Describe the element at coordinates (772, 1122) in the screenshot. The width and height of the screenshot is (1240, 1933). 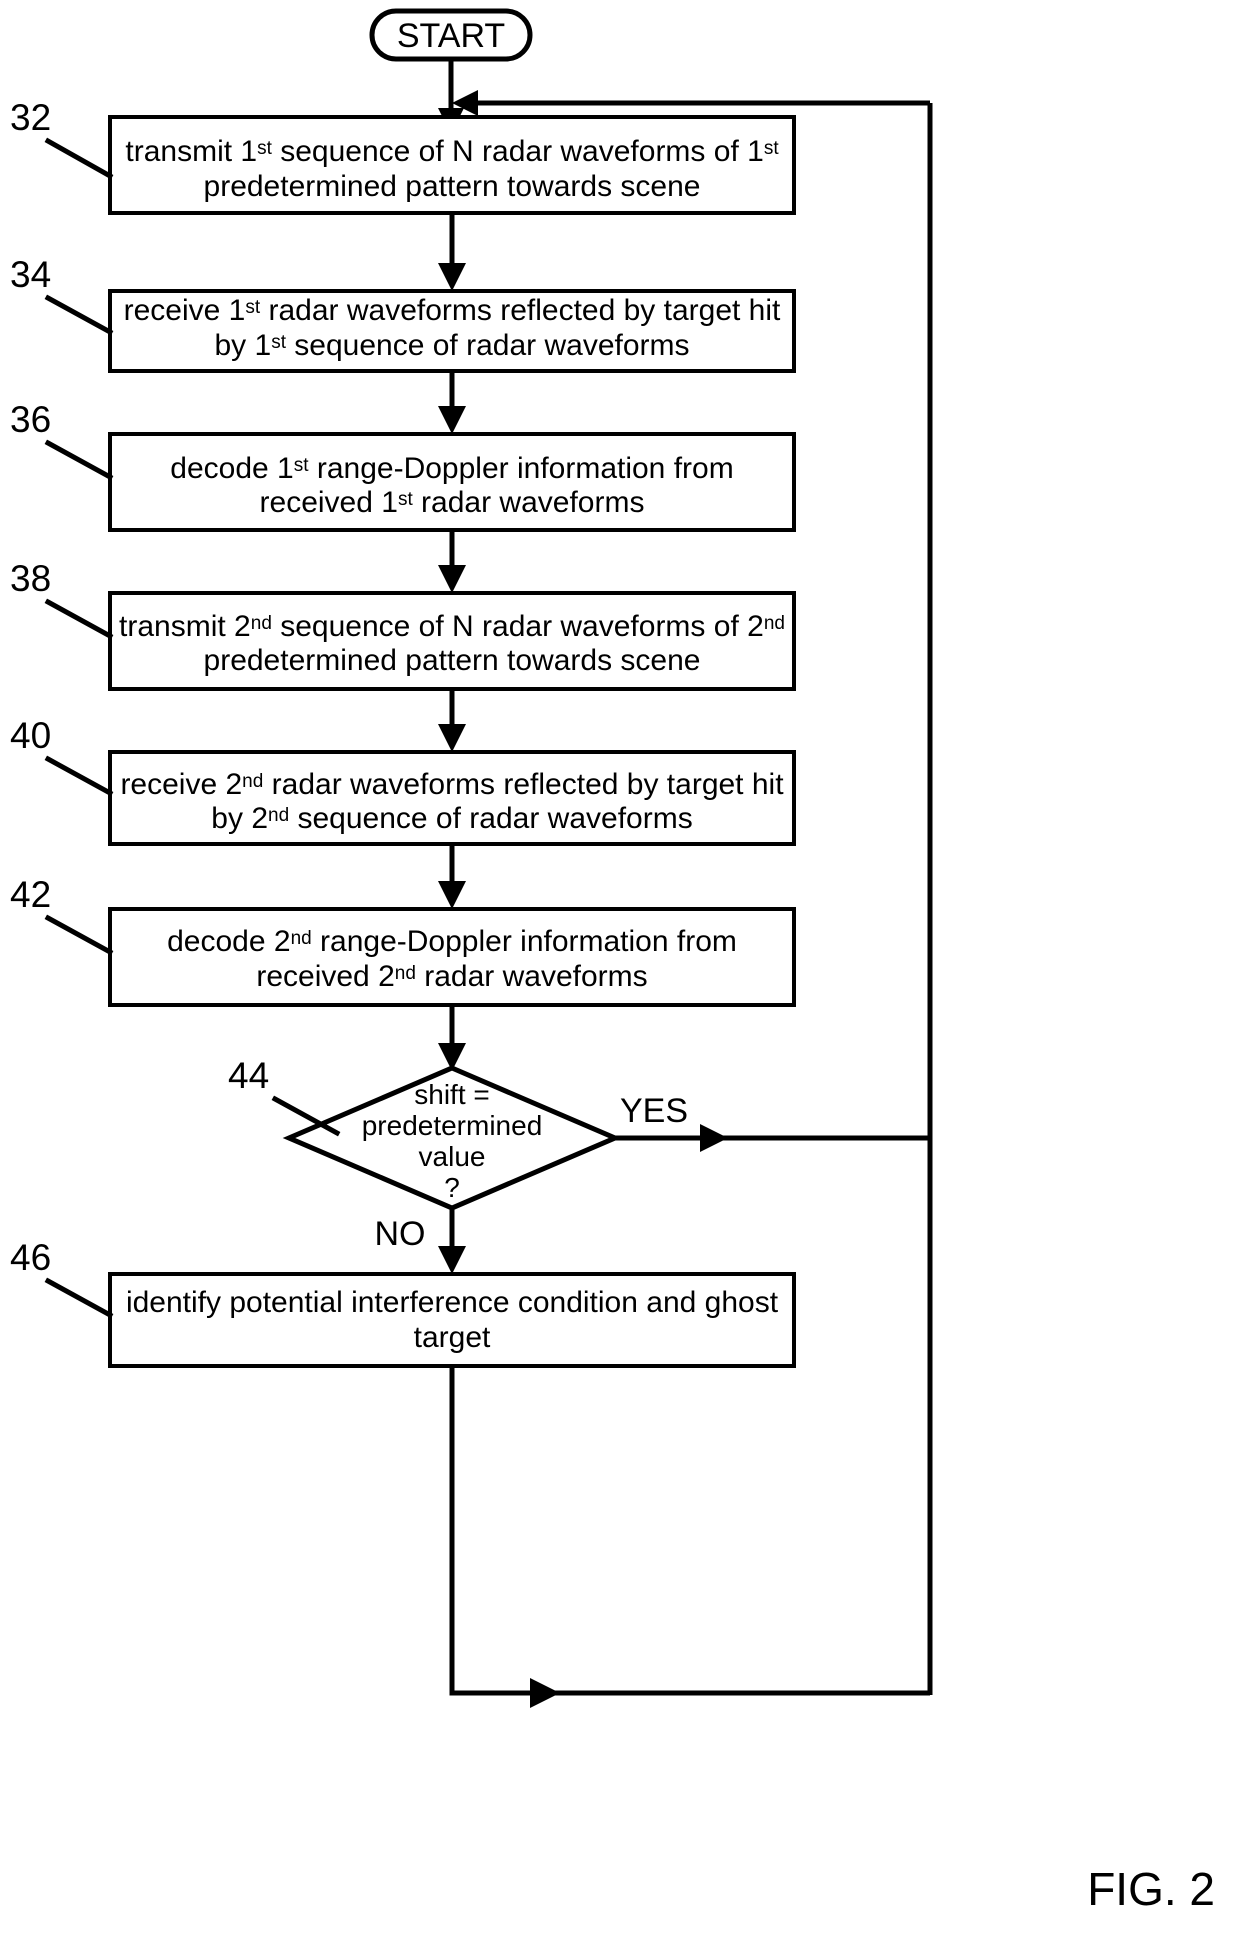
I see `branch-yes: YES` at that location.